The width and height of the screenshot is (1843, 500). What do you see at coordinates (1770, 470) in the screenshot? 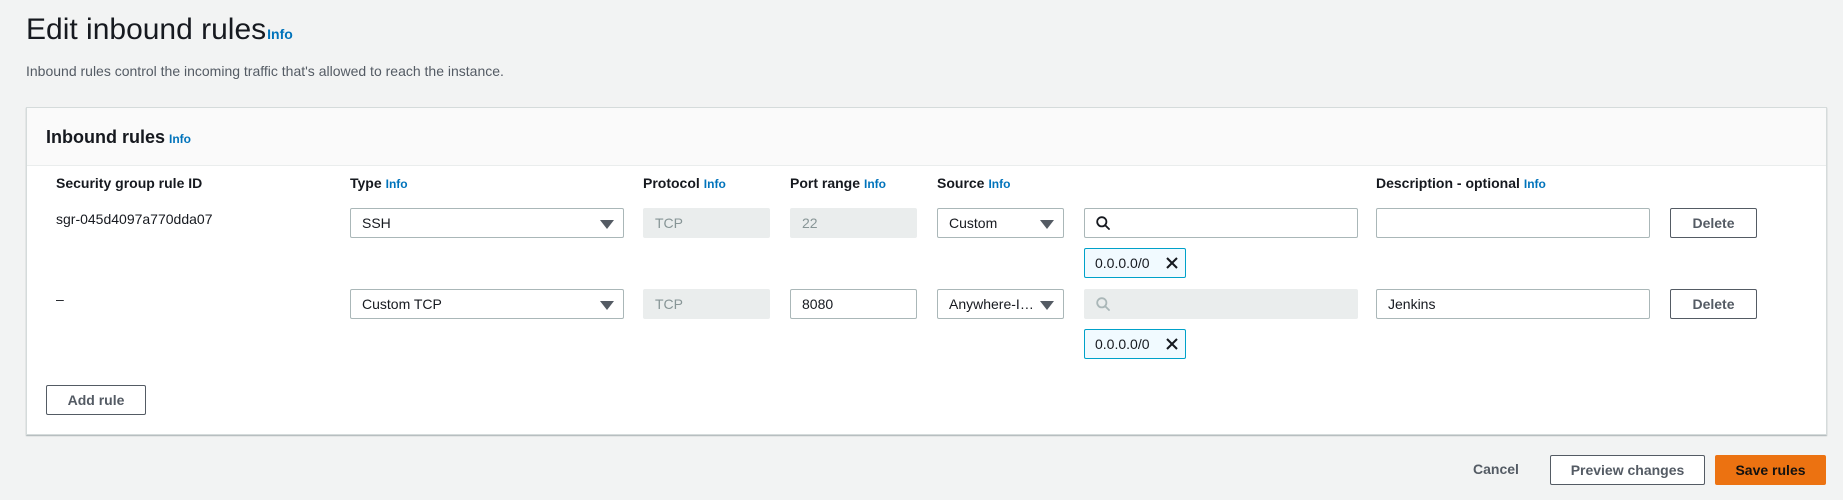
I see `save-rules-button: Save rules` at bounding box center [1770, 470].